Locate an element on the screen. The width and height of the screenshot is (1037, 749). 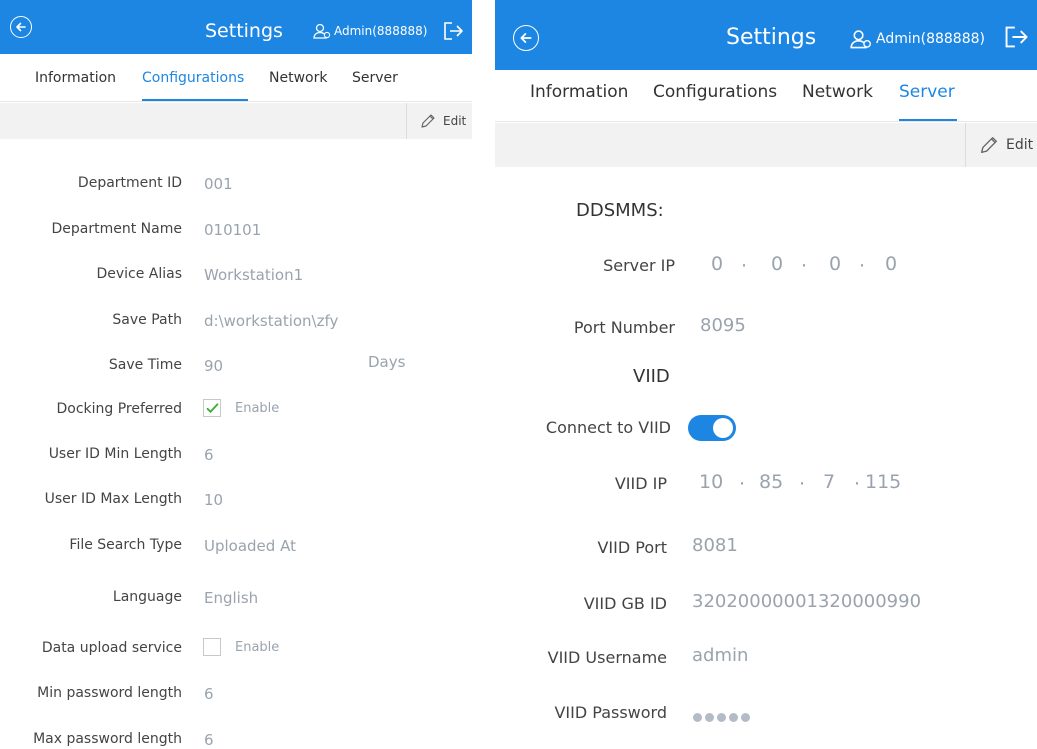
data-upload-service-checkbox is located at coordinates (212, 647).